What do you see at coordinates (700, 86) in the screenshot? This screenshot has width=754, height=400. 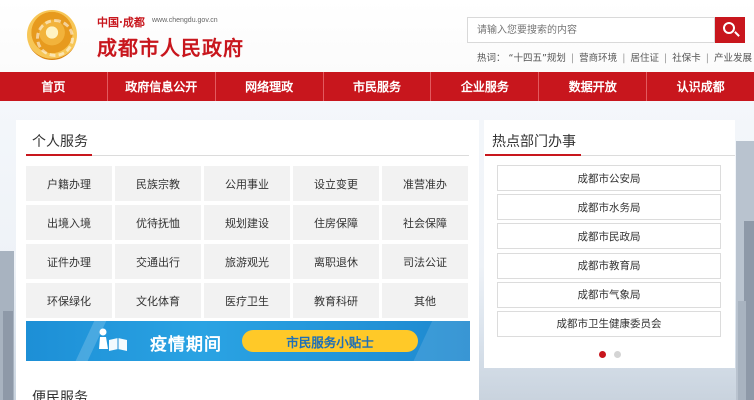 I see `nav-about-chengdu: 认识成都` at bounding box center [700, 86].